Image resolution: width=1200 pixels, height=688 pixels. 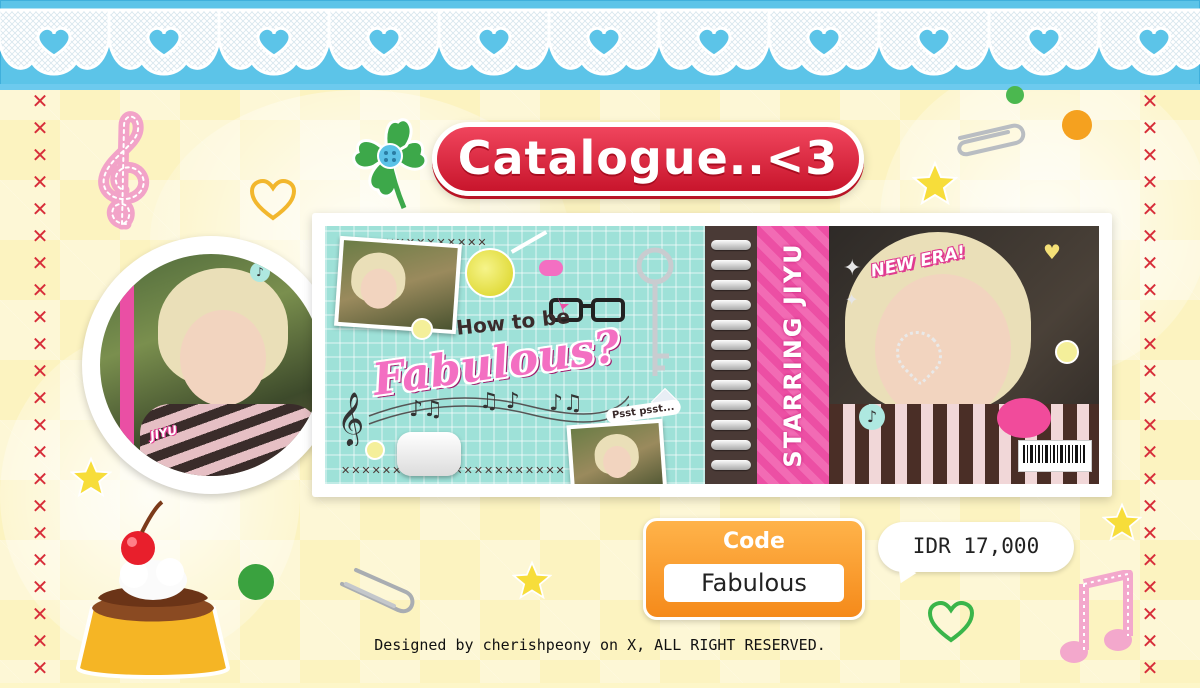 I want to click on price-text: IDR 17,000, so click(x=976, y=546).